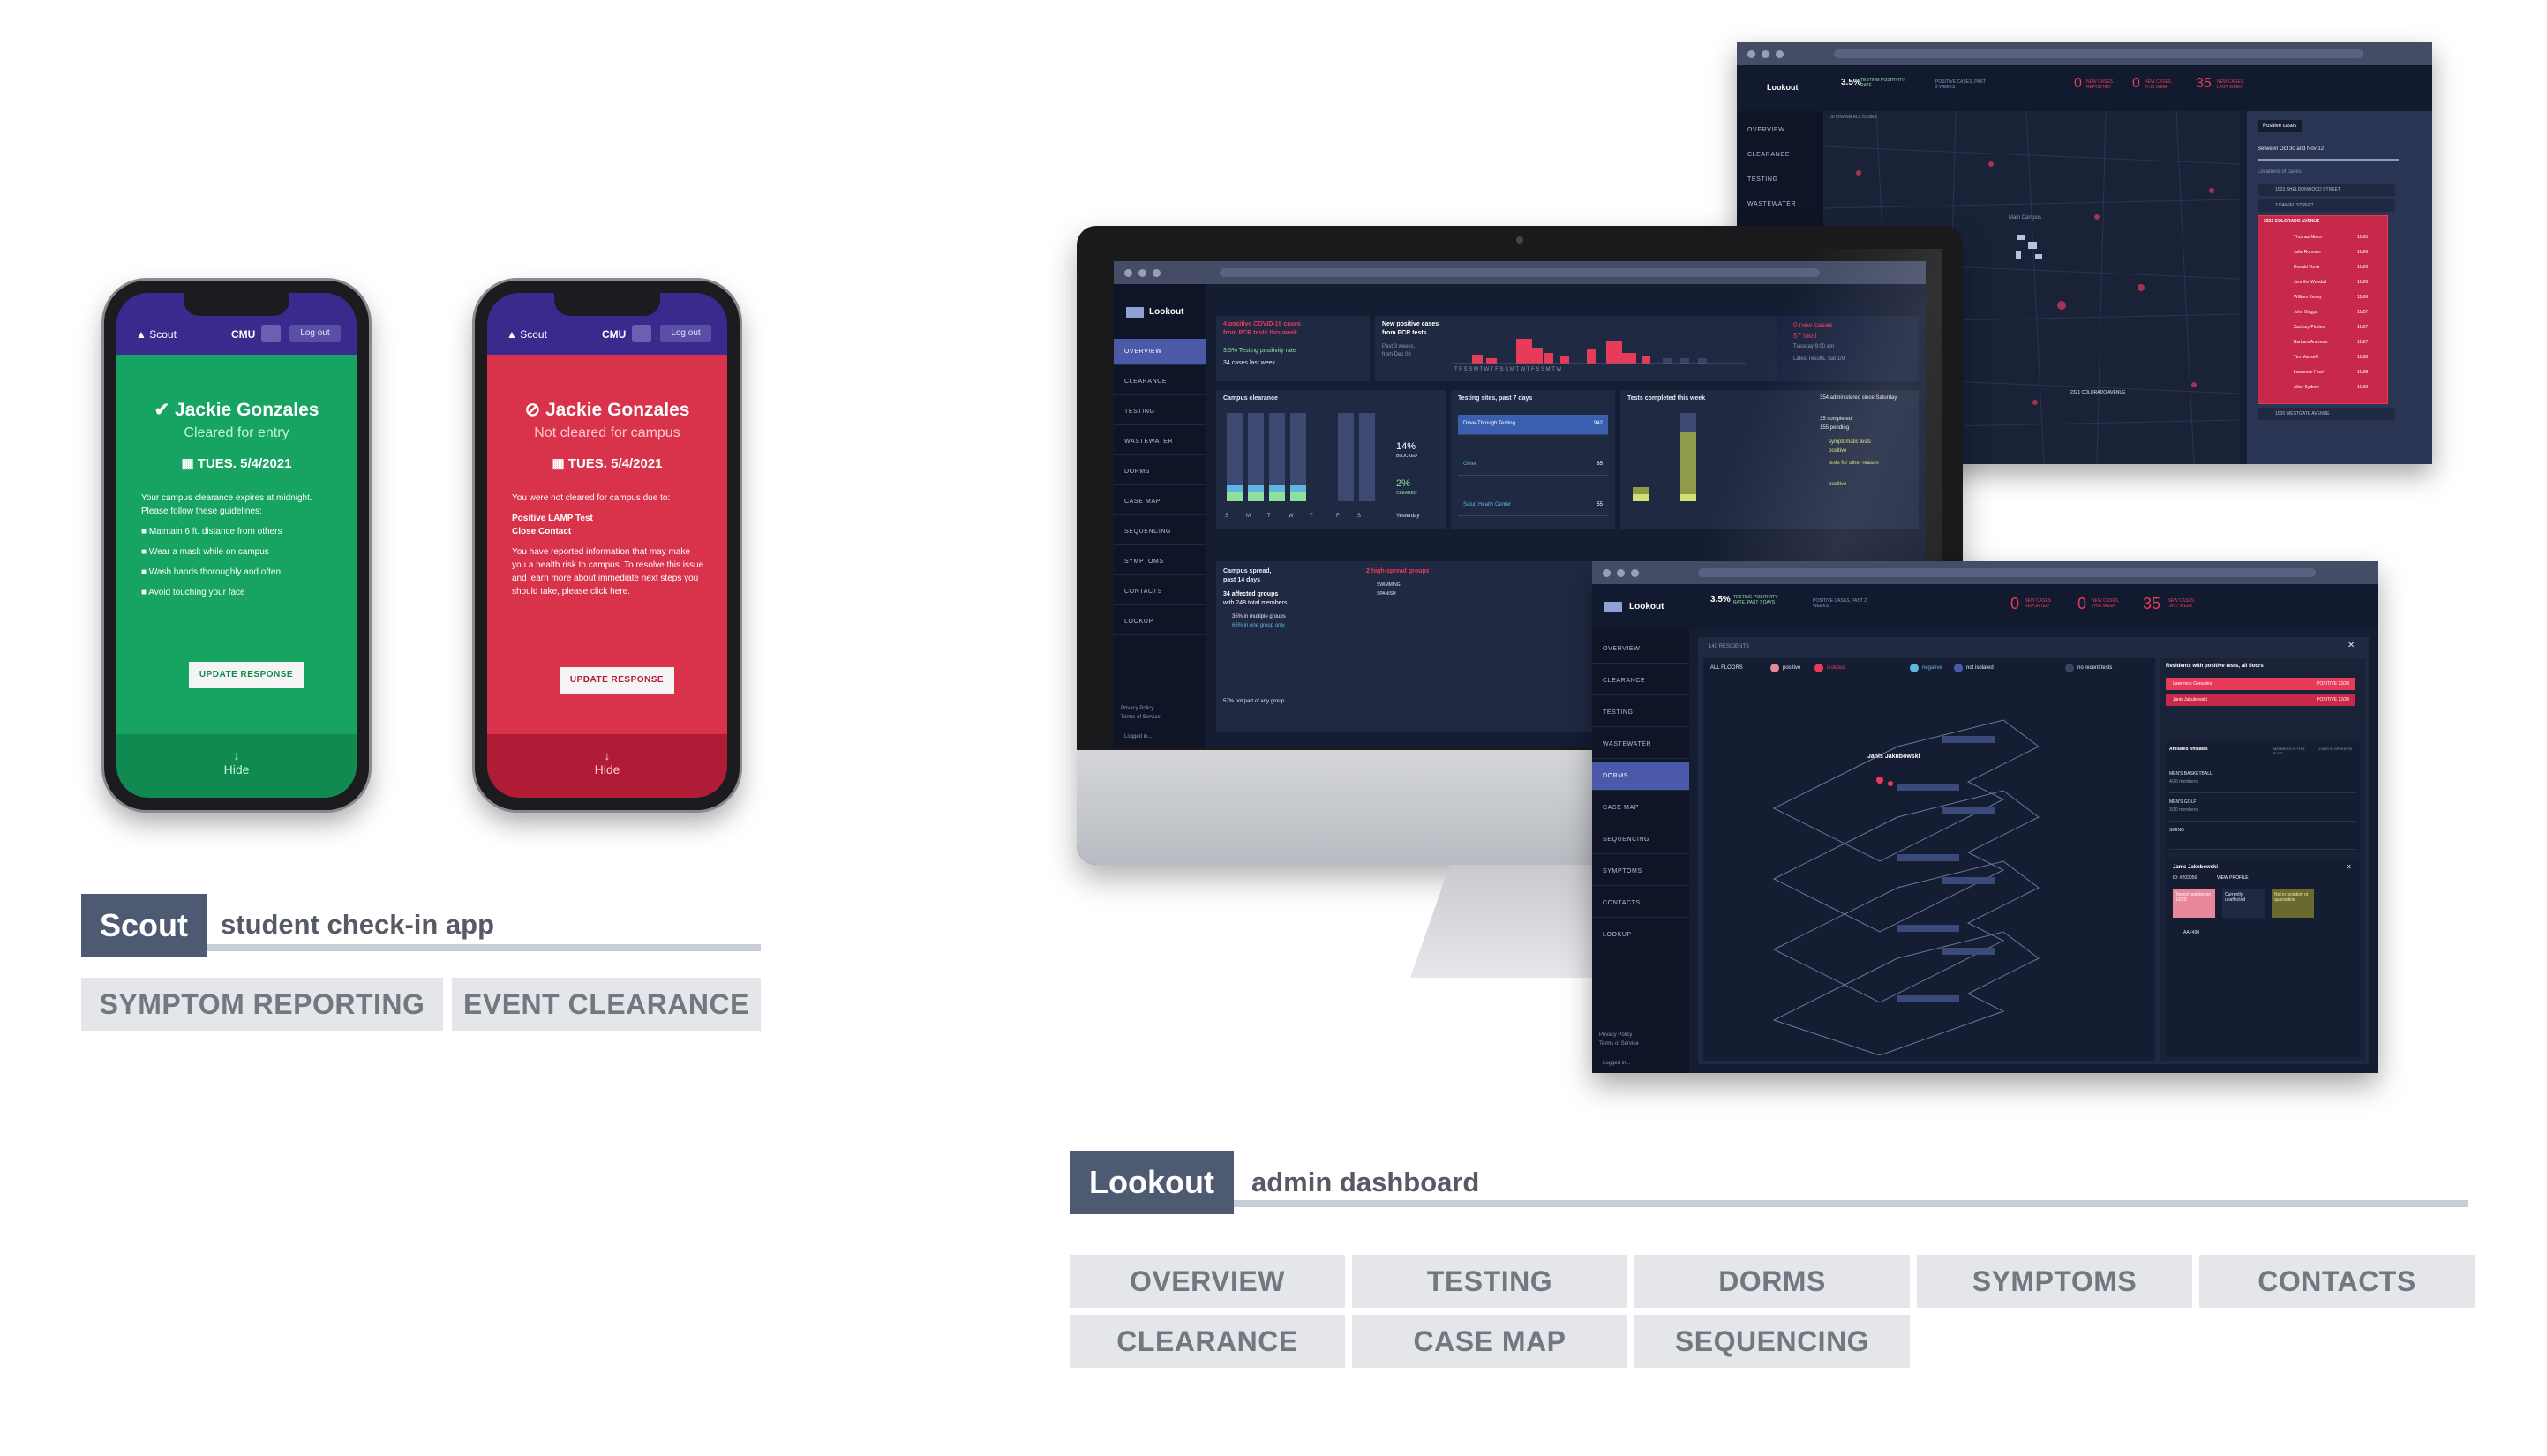 This screenshot has width=2547, height=1456. Describe the element at coordinates (2322, 267) in the screenshot. I see `case-person-row: Donald Vonix 11/06` at that location.